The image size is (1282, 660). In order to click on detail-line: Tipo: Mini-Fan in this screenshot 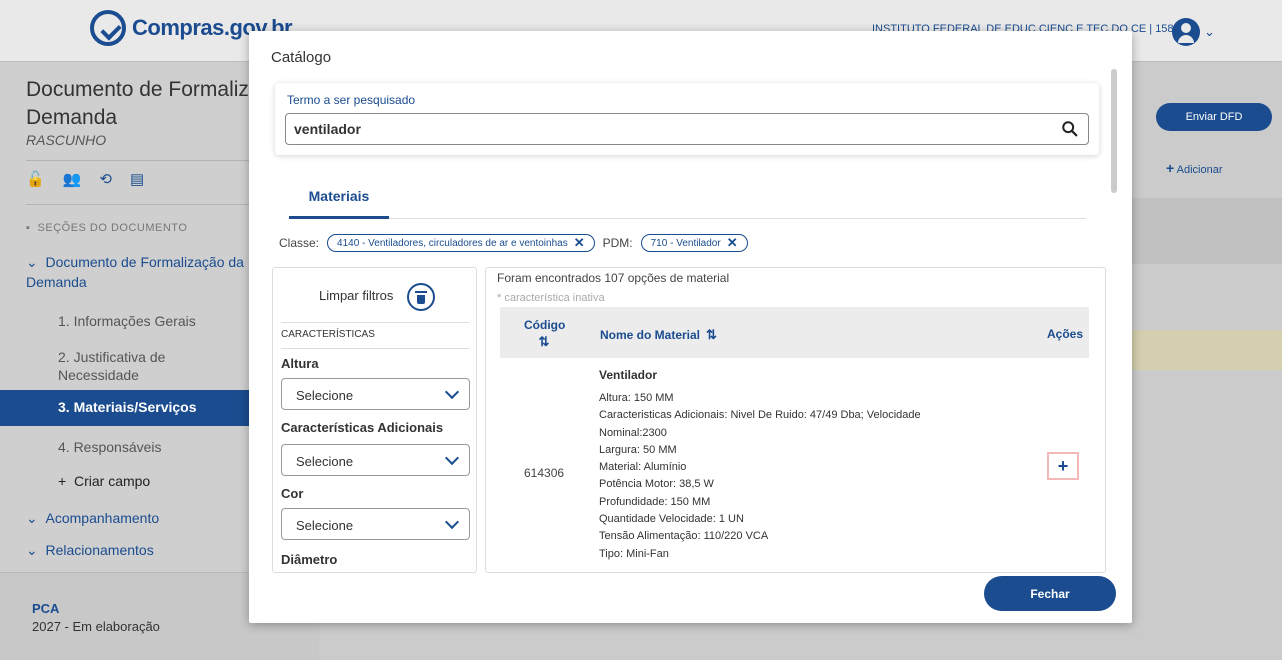, I will do `click(634, 553)`.